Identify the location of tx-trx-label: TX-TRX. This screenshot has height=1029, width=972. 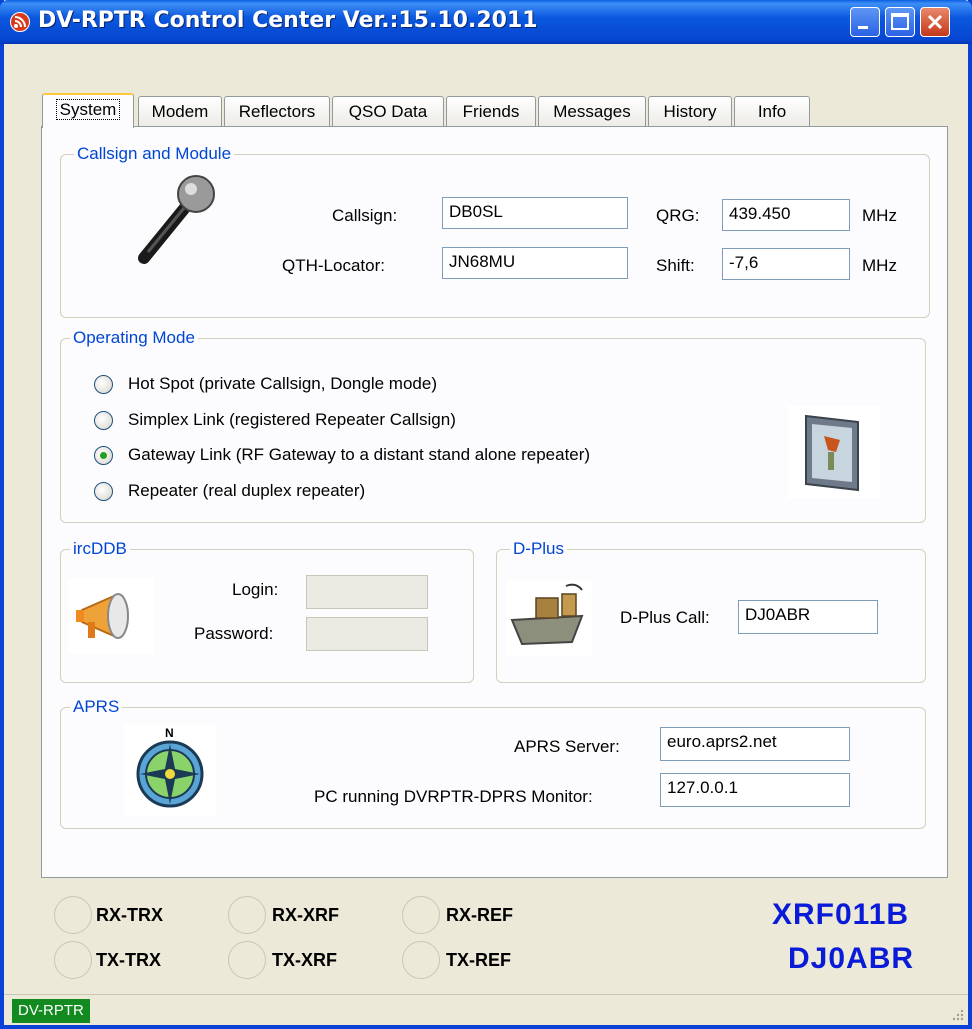
(128, 960).